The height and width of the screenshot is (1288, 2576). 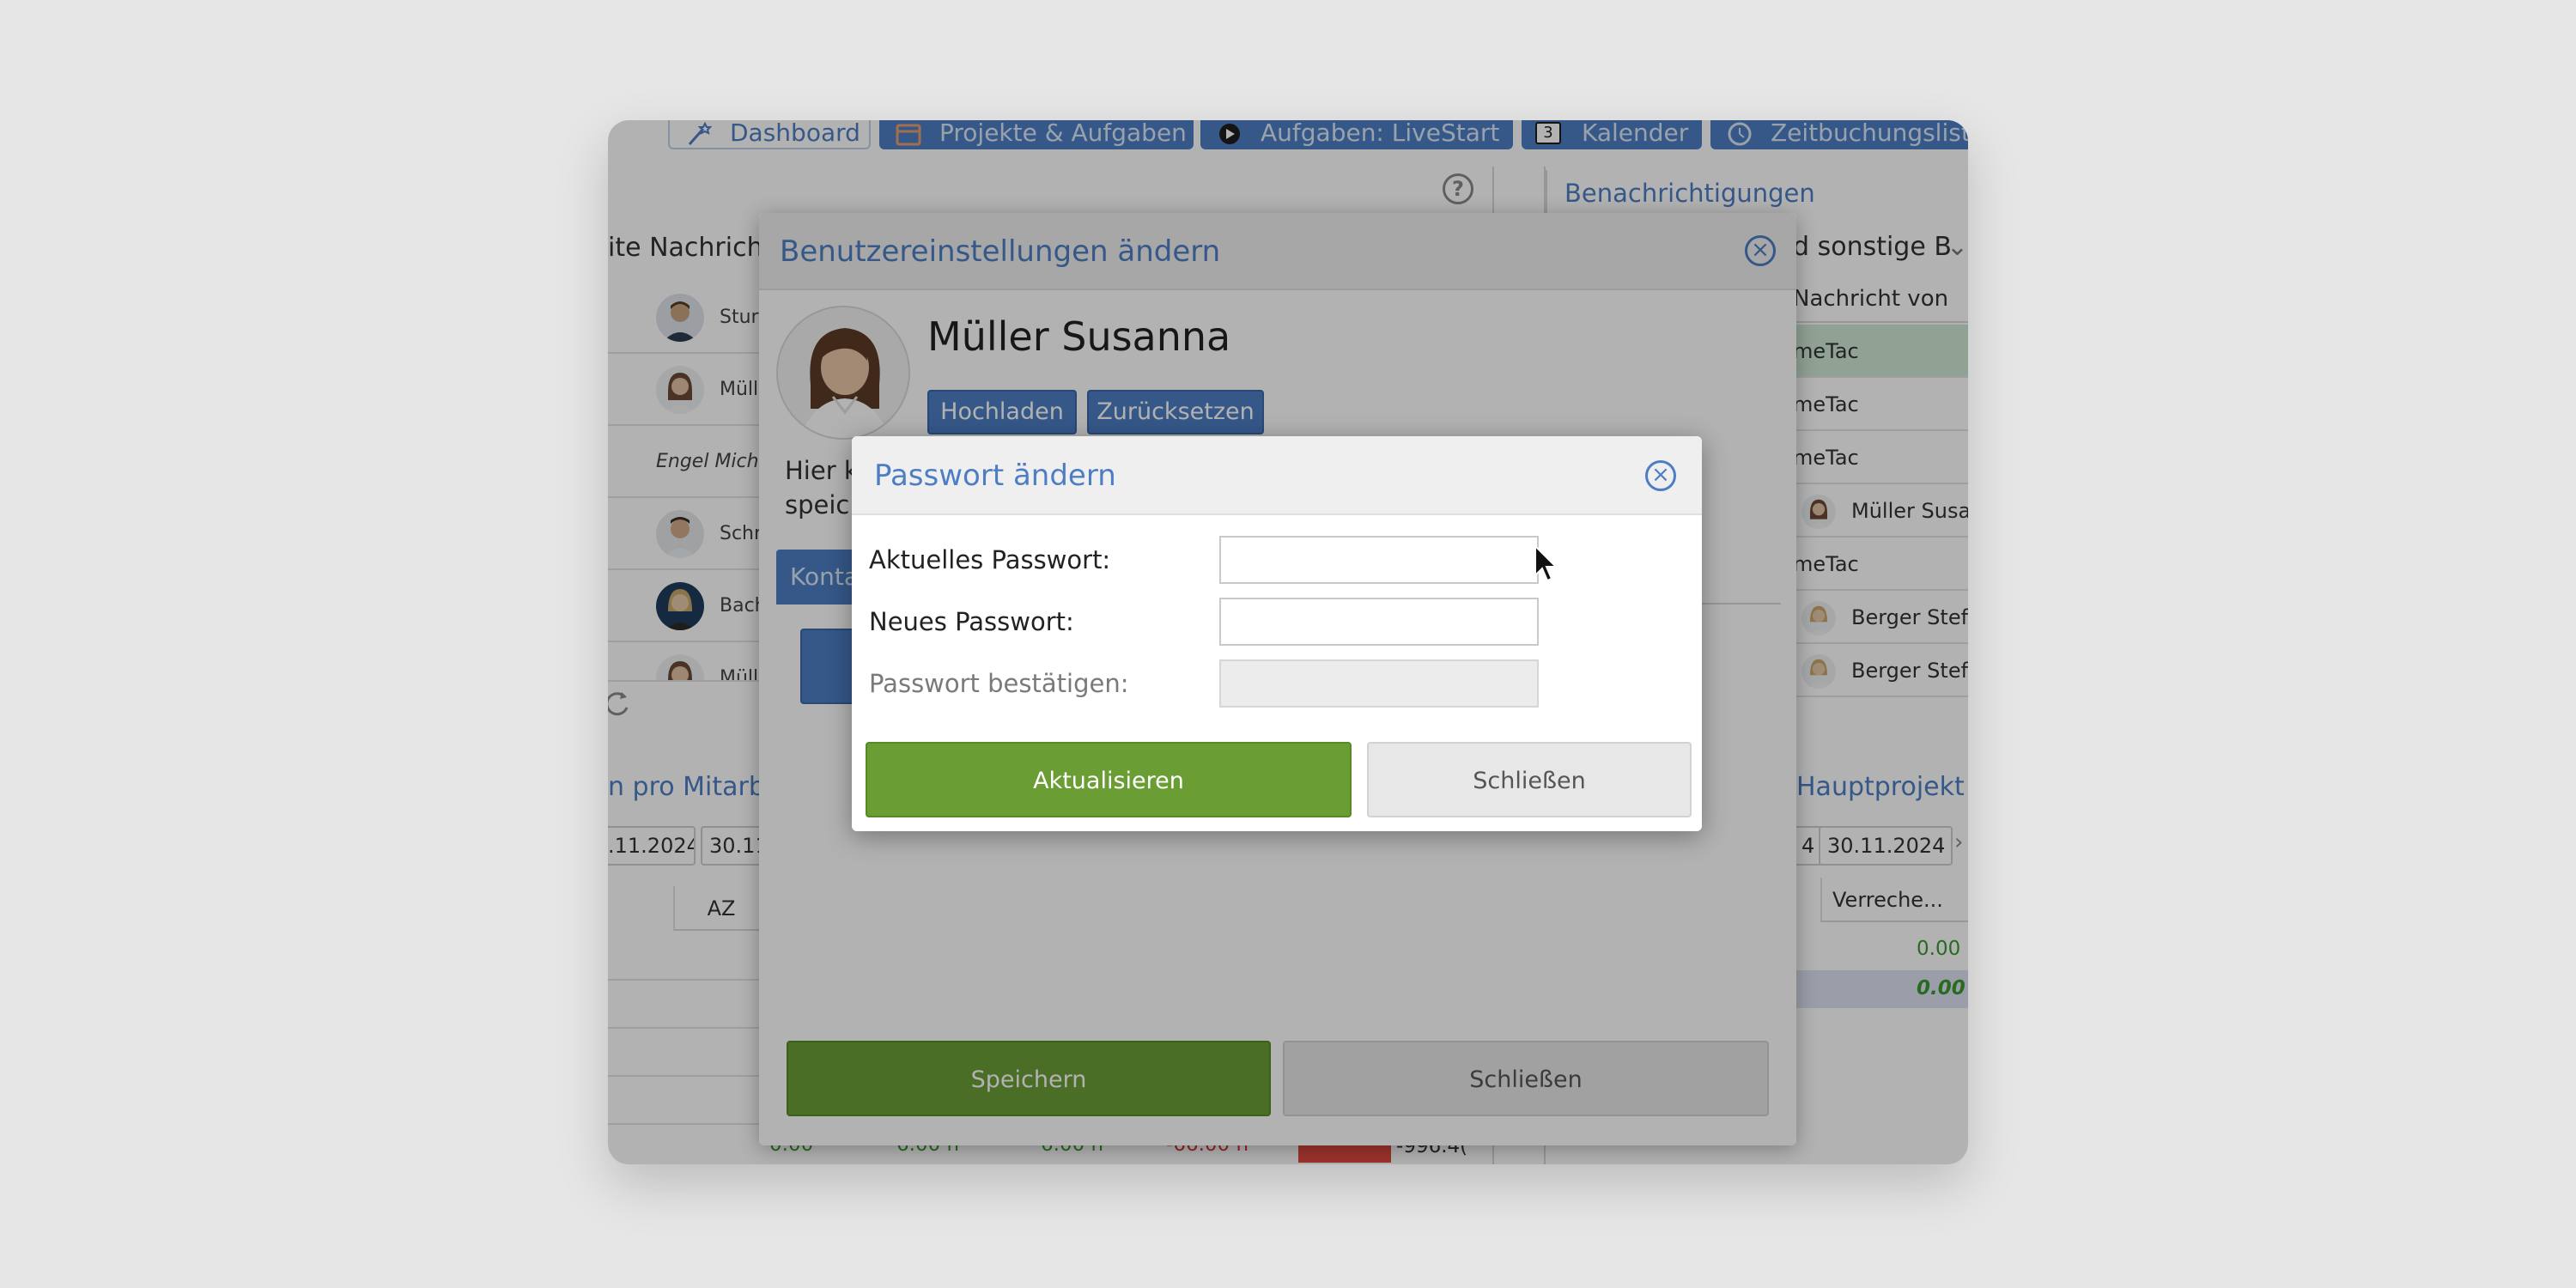 I want to click on current-password-input, so click(x=1379, y=560).